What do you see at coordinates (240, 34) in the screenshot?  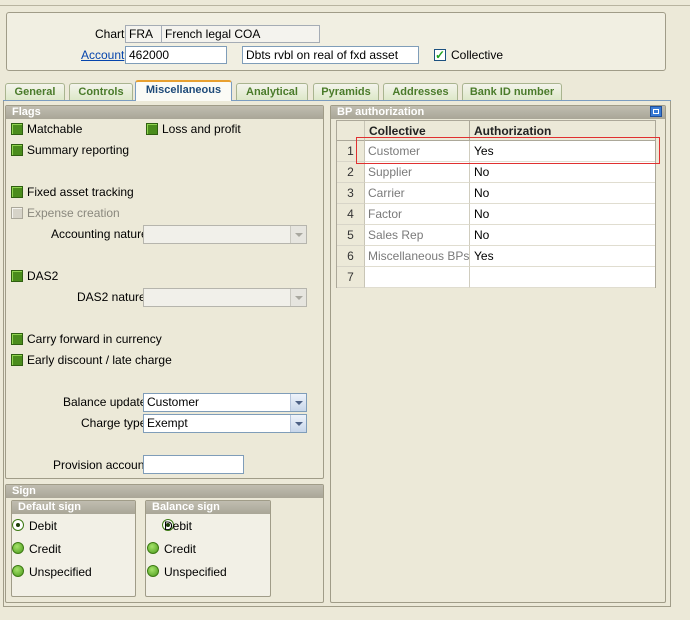 I see `chart-name-field: French legal COA` at bounding box center [240, 34].